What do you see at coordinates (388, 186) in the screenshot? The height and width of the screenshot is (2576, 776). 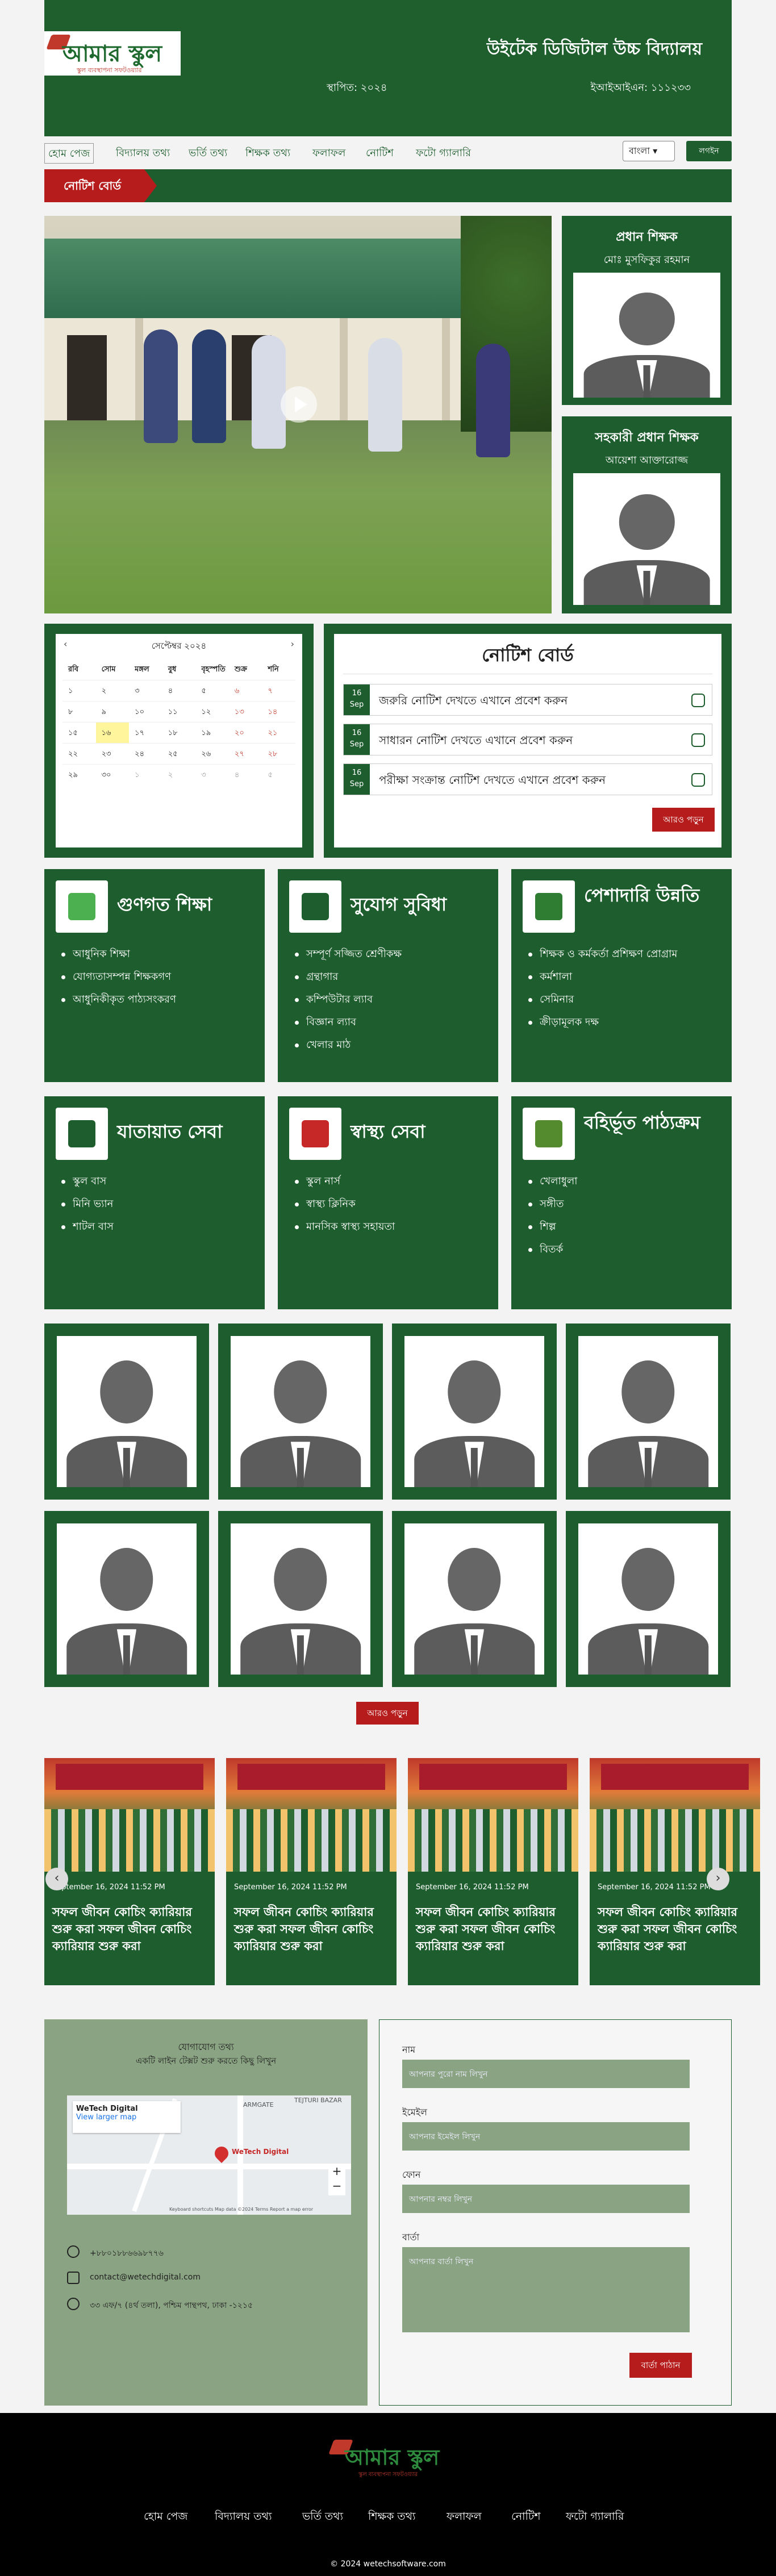 I see `notice-ticker: নোটিশ বোর্ড` at bounding box center [388, 186].